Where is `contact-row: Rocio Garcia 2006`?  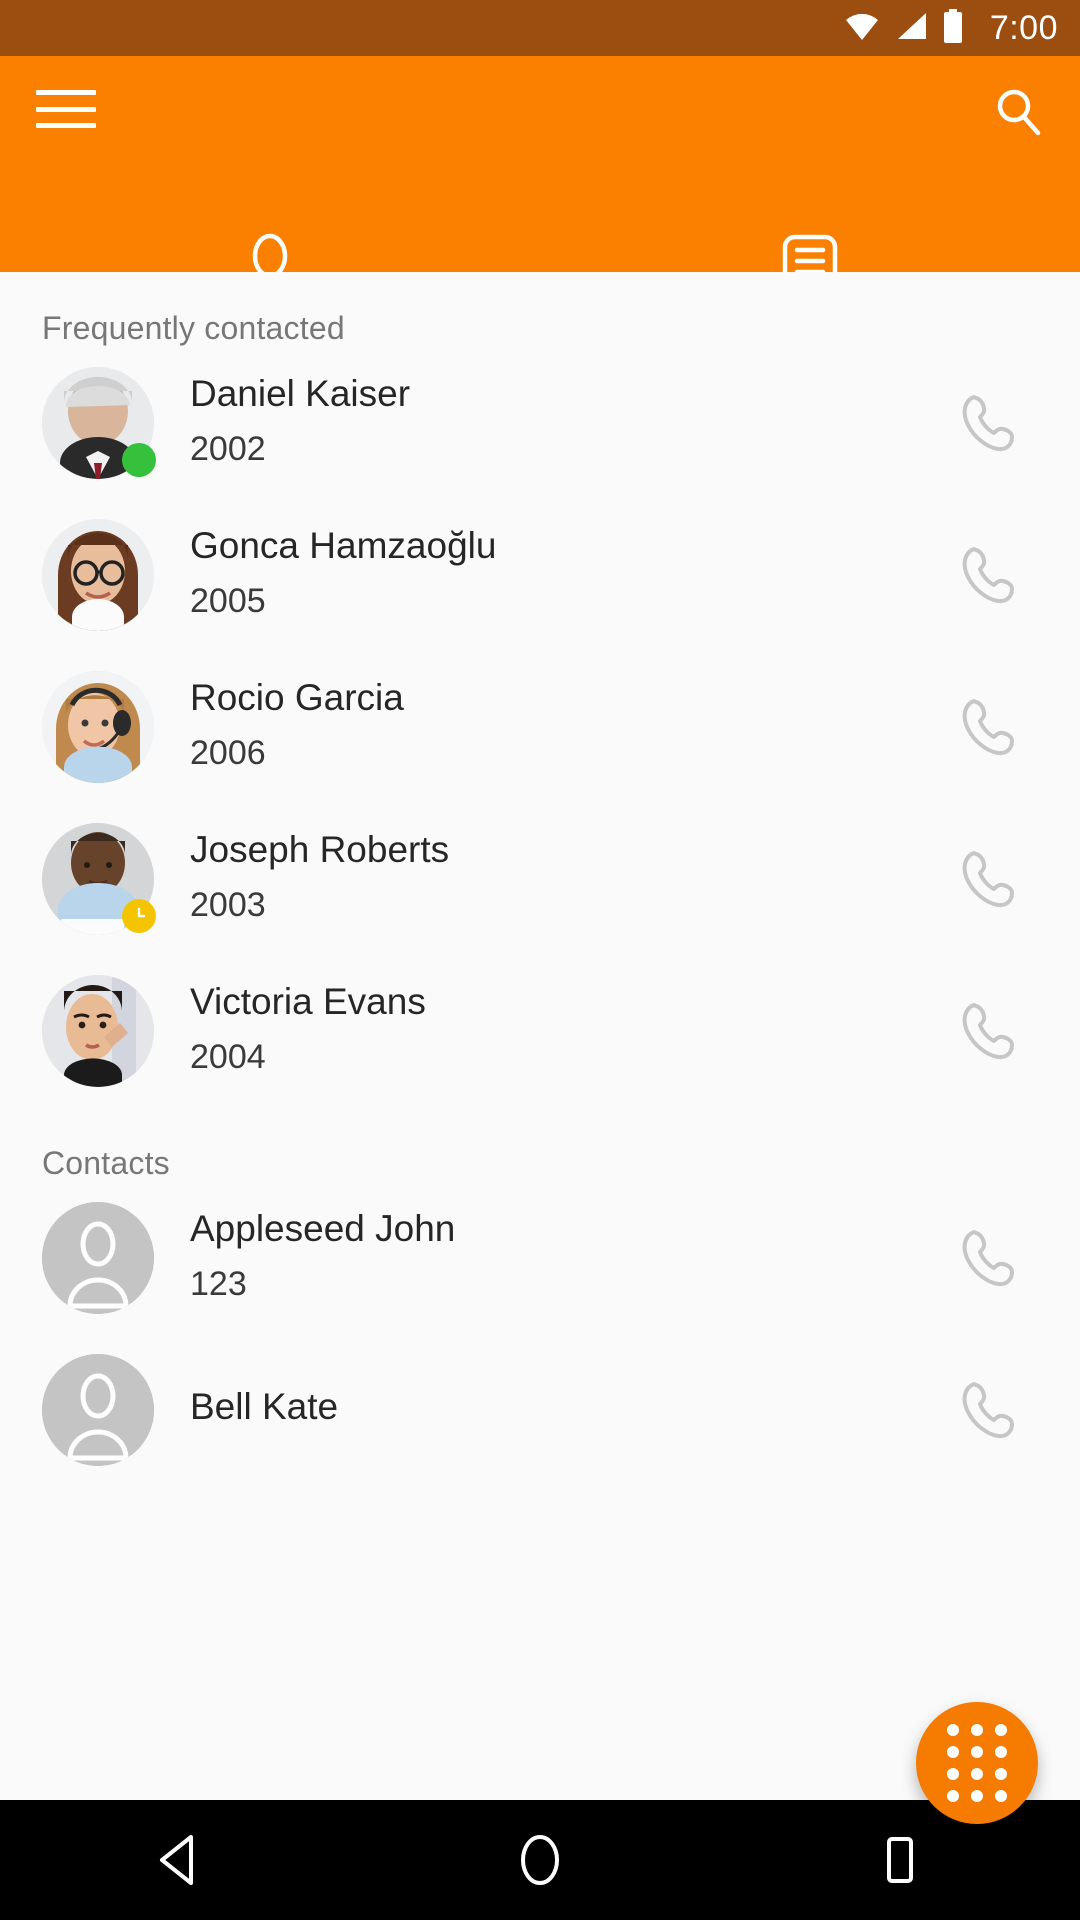 contact-row: Rocio Garcia 2006 is located at coordinates (540, 727).